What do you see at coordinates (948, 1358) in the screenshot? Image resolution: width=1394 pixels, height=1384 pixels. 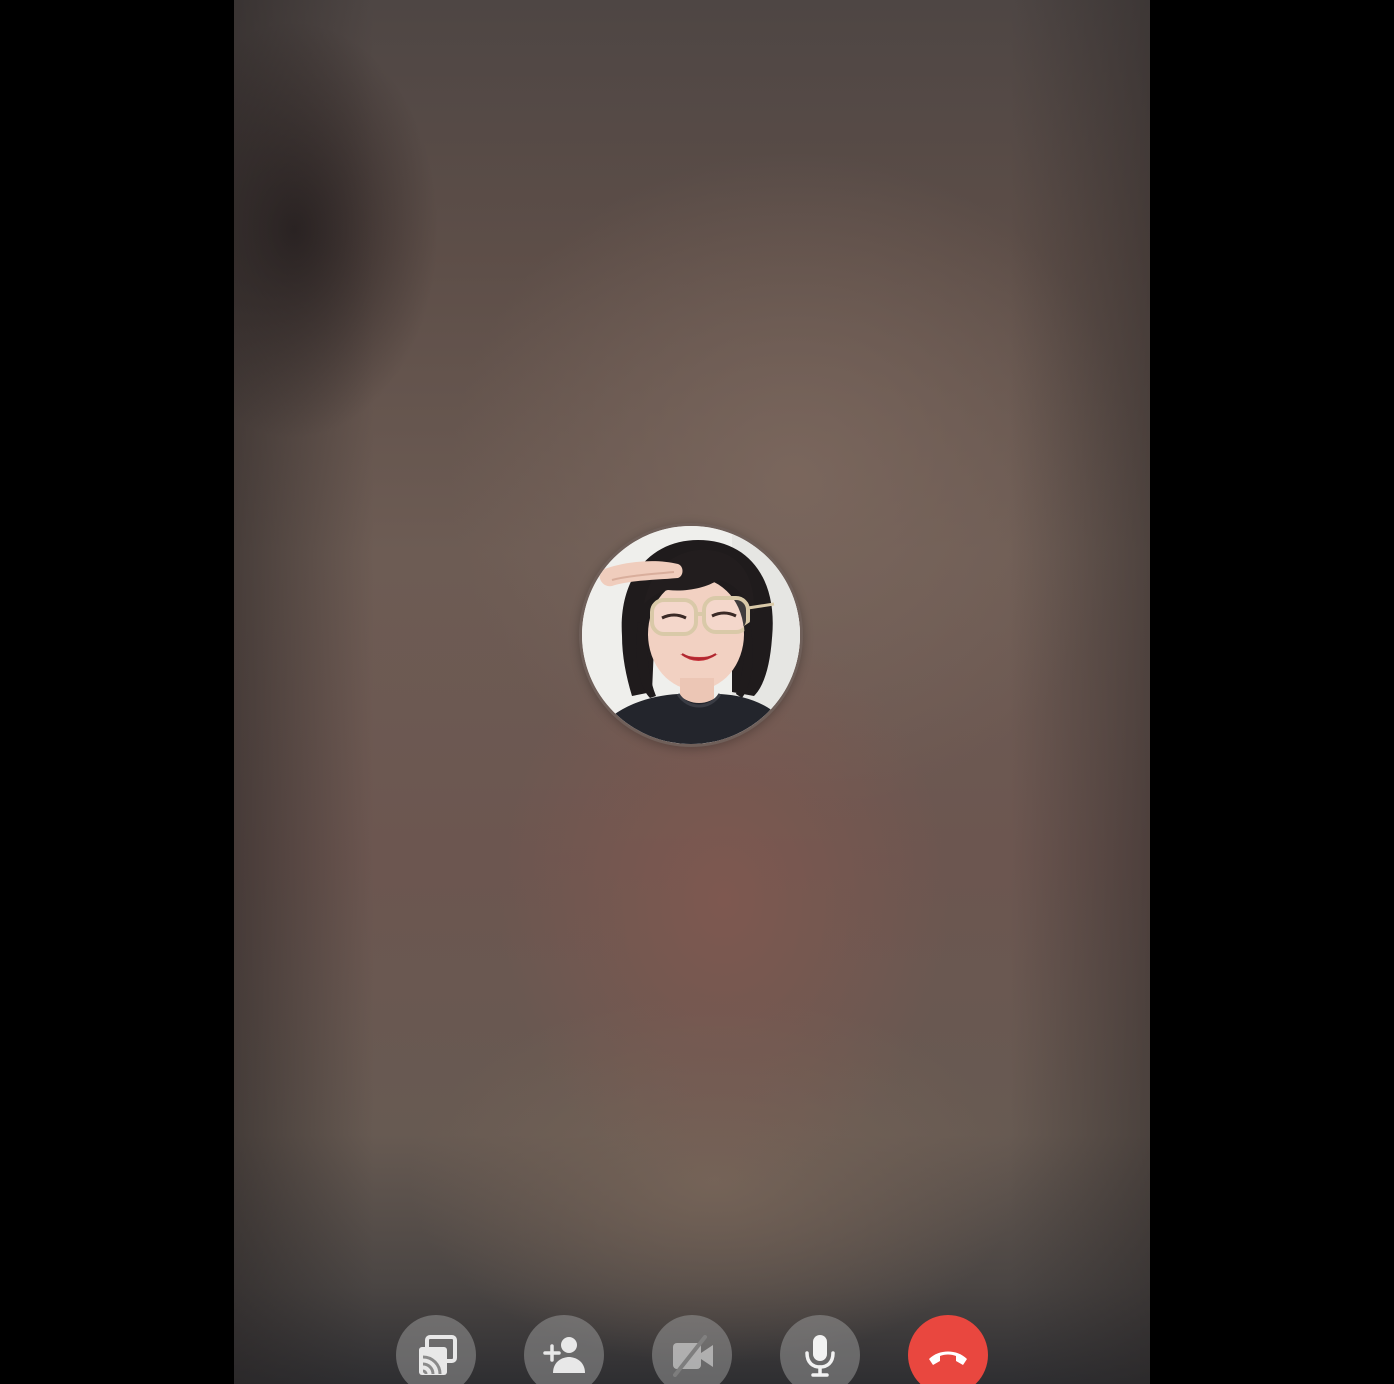 I see `hang-up-icon` at bounding box center [948, 1358].